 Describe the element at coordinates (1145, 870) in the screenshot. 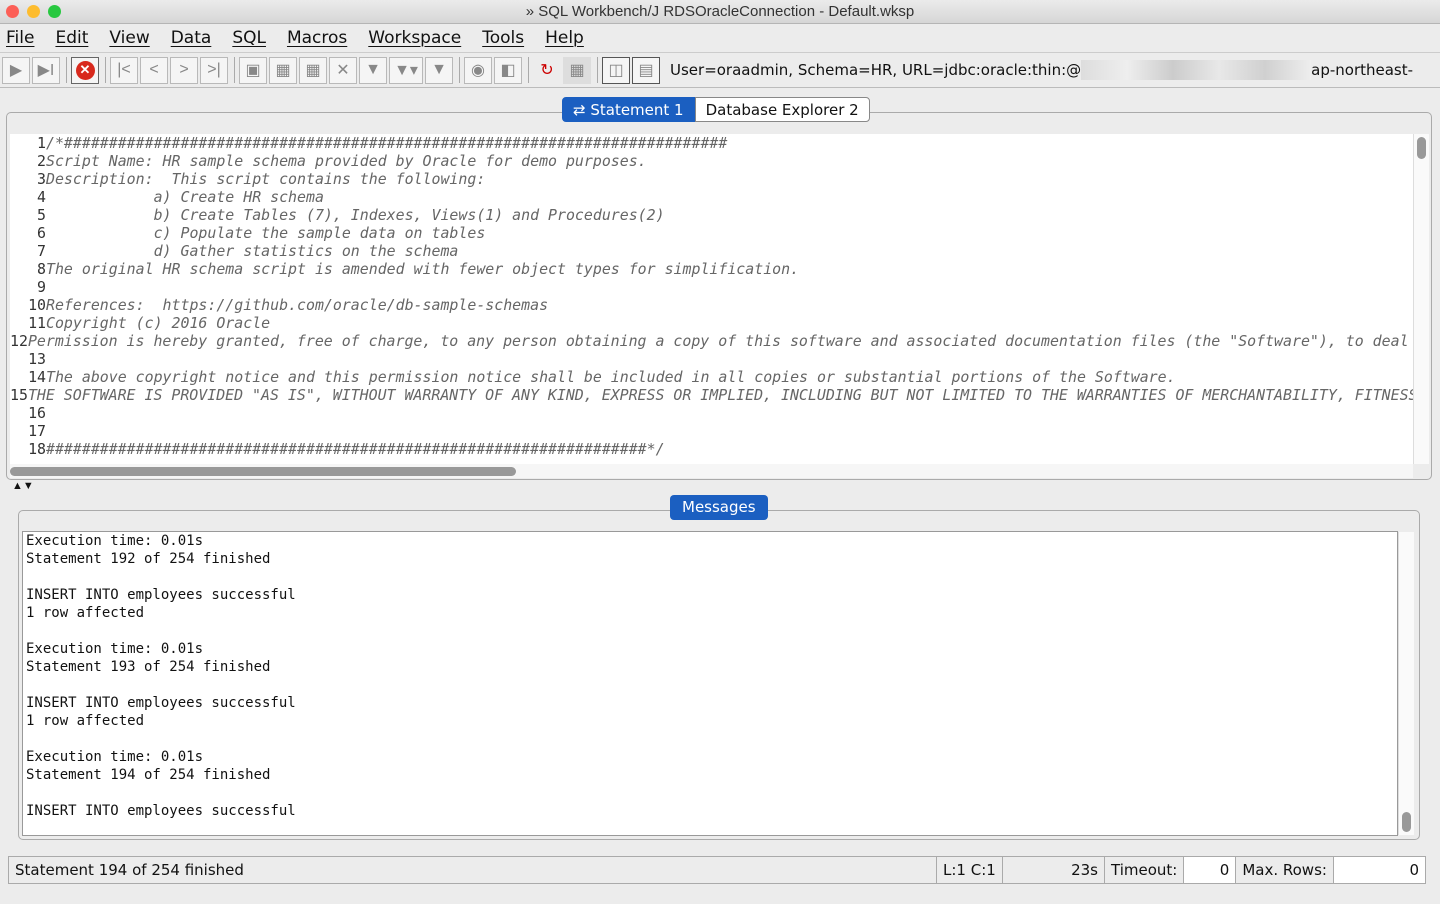

I see `timeout-label: Timeout:` at that location.